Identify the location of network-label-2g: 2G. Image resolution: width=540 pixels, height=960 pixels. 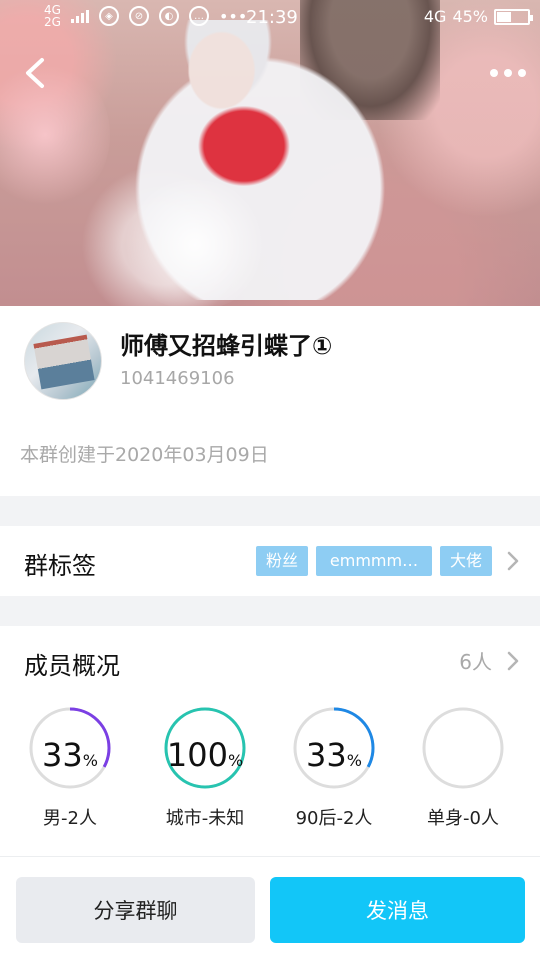
(52, 22).